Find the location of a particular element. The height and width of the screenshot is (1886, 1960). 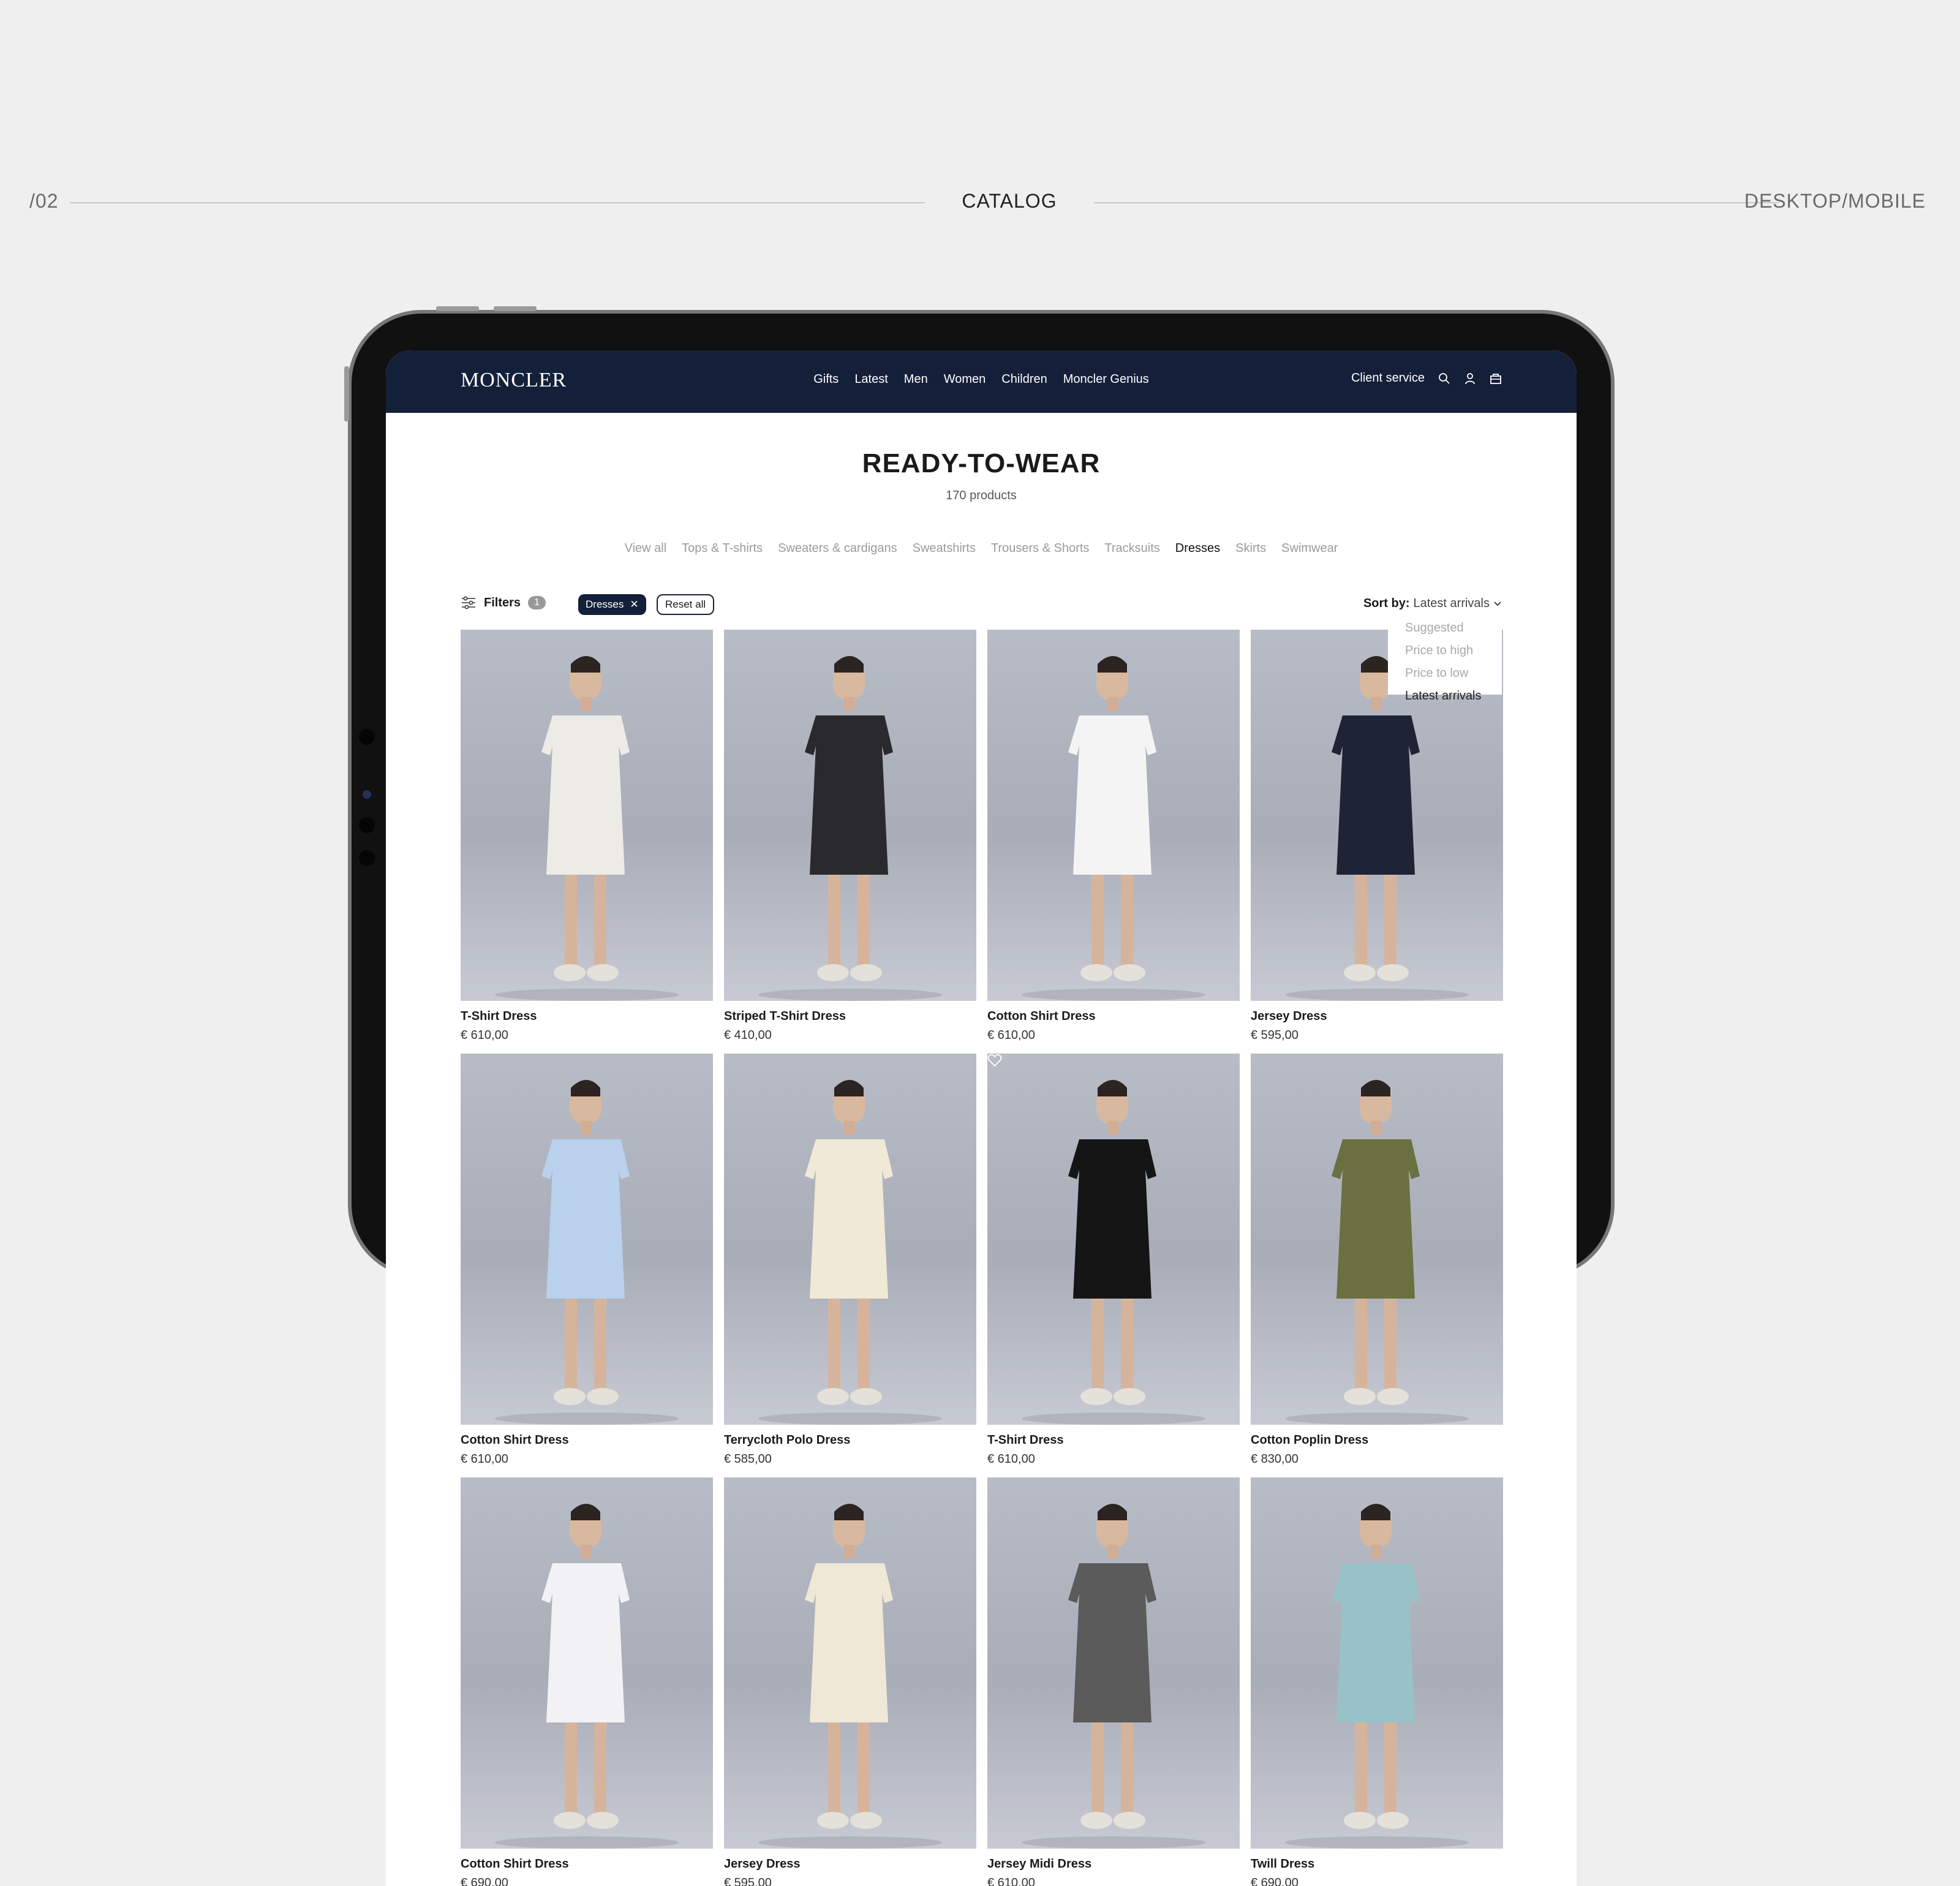

product-card: Terrycloth Polo Dress € 585,00 is located at coordinates (850, 1260).